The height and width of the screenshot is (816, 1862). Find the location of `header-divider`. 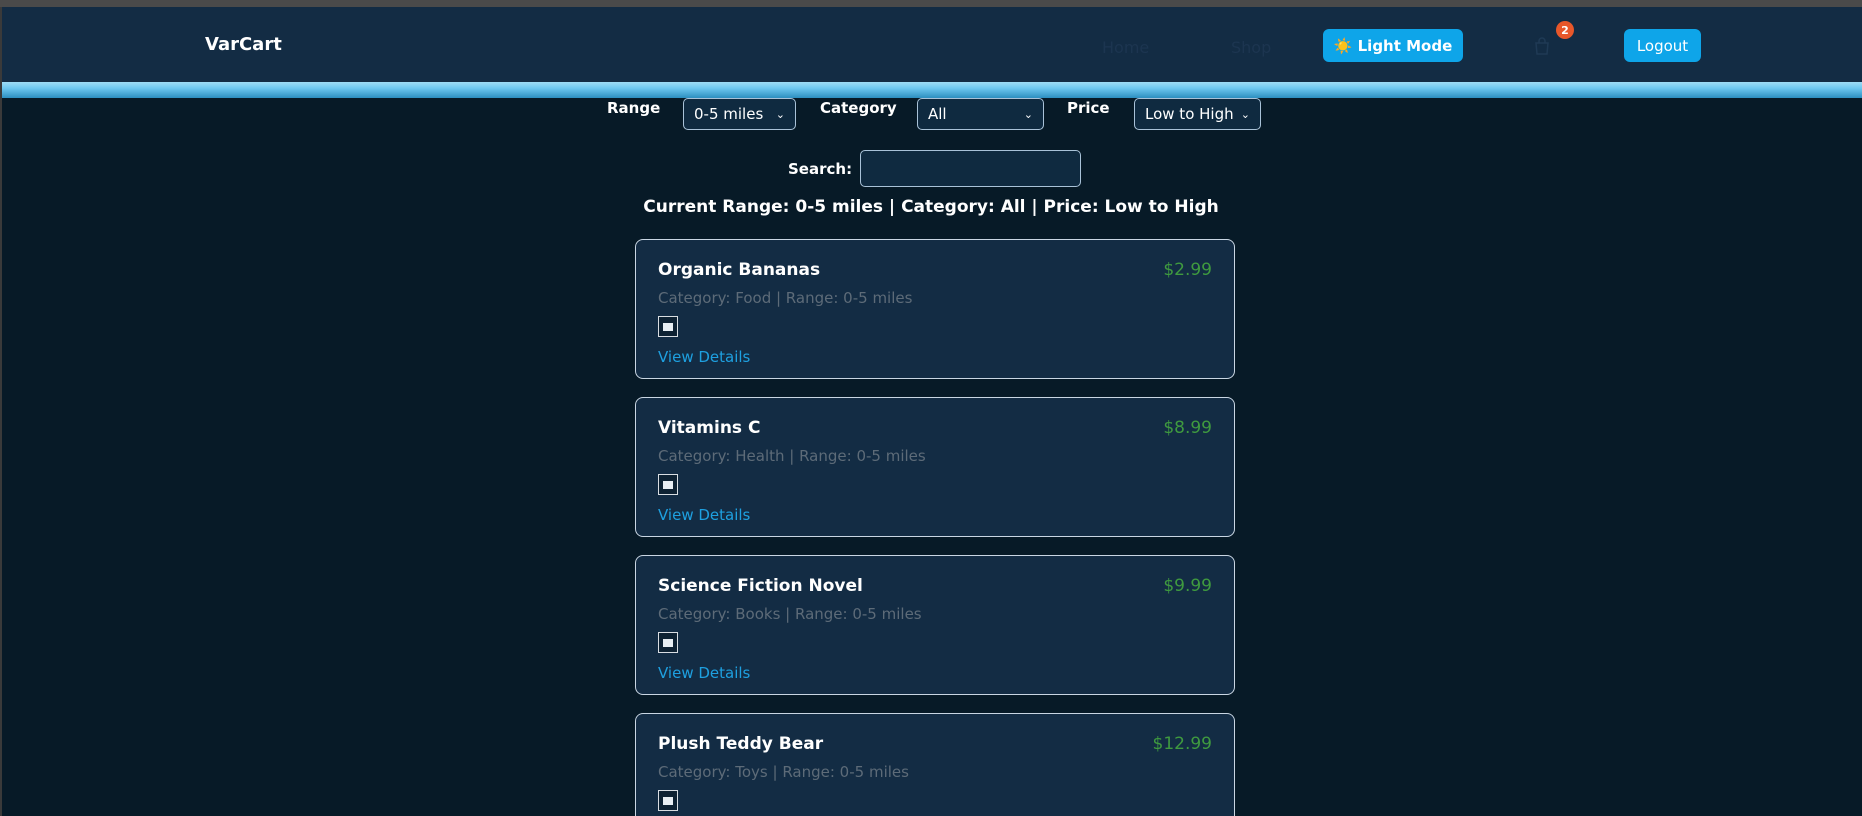

header-divider is located at coordinates (932, 90).